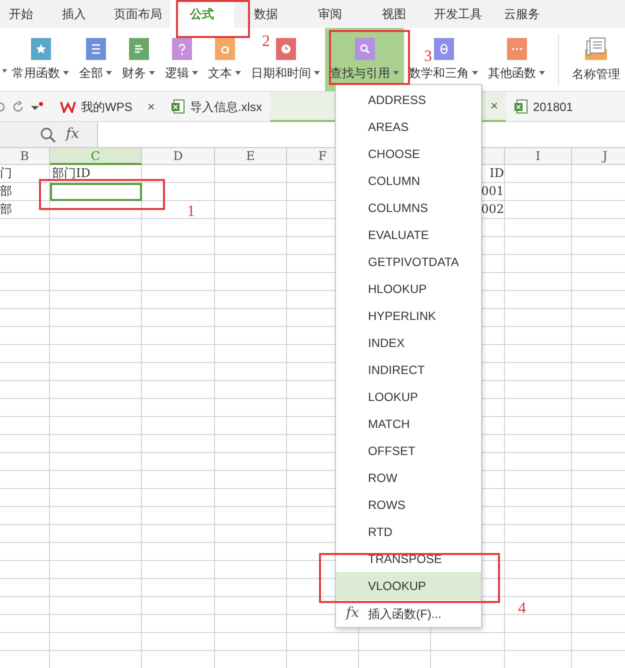  What do you see at coordinates (428, 57) in the screenshot?
I see `annotation-number: 3` at bounding box center [428, 57].